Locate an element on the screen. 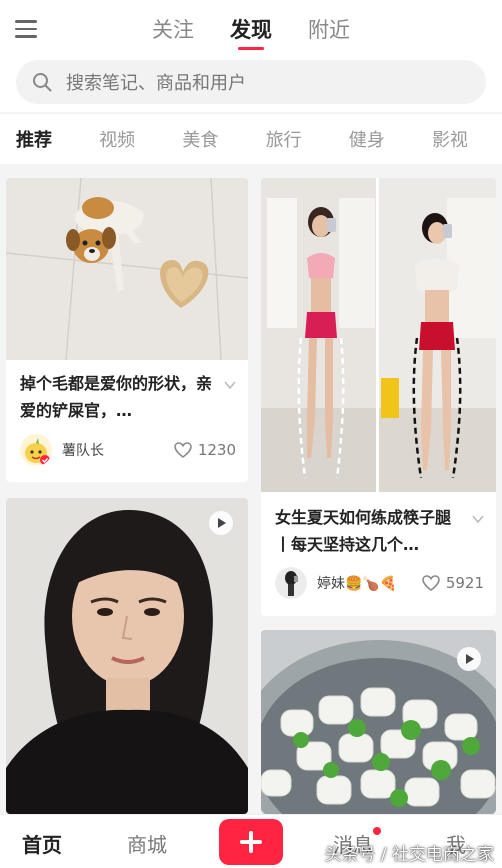  search-icon is located at coordinates (42, 82).